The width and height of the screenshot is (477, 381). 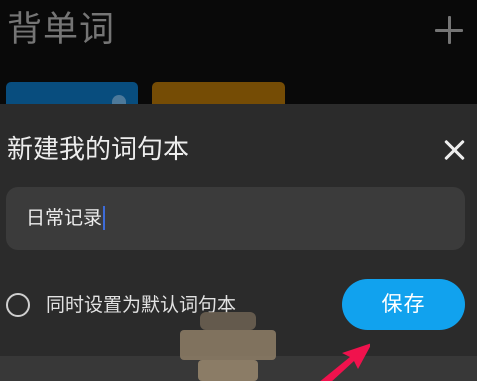 I want to click on text-caret, so click(x=104, y=218).